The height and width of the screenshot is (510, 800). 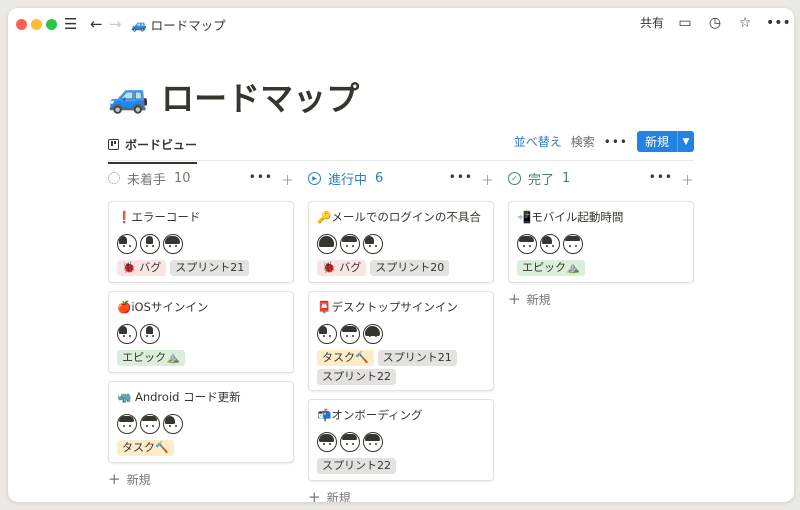 I want to click on board-column-done: ✓ 完了 1 ••• ＋ 📲モバイル起動時間 エピック⛰️ + 新規, so click(x=601, y=238).